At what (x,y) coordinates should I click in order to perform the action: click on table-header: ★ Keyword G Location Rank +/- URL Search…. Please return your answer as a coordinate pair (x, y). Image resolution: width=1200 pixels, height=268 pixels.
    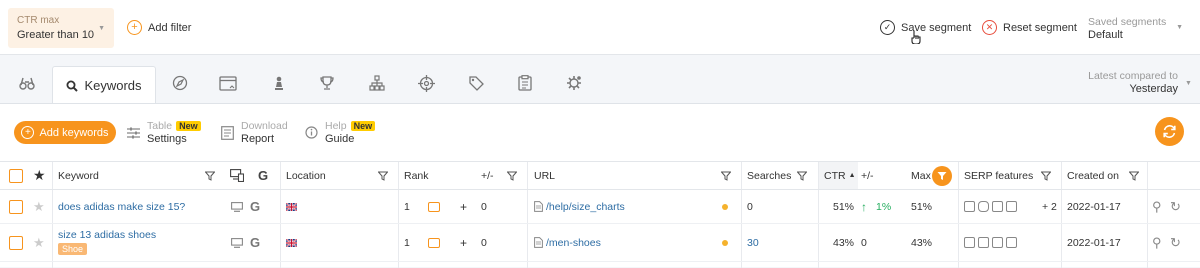
    Looking at the image, I should click on (600, 175).